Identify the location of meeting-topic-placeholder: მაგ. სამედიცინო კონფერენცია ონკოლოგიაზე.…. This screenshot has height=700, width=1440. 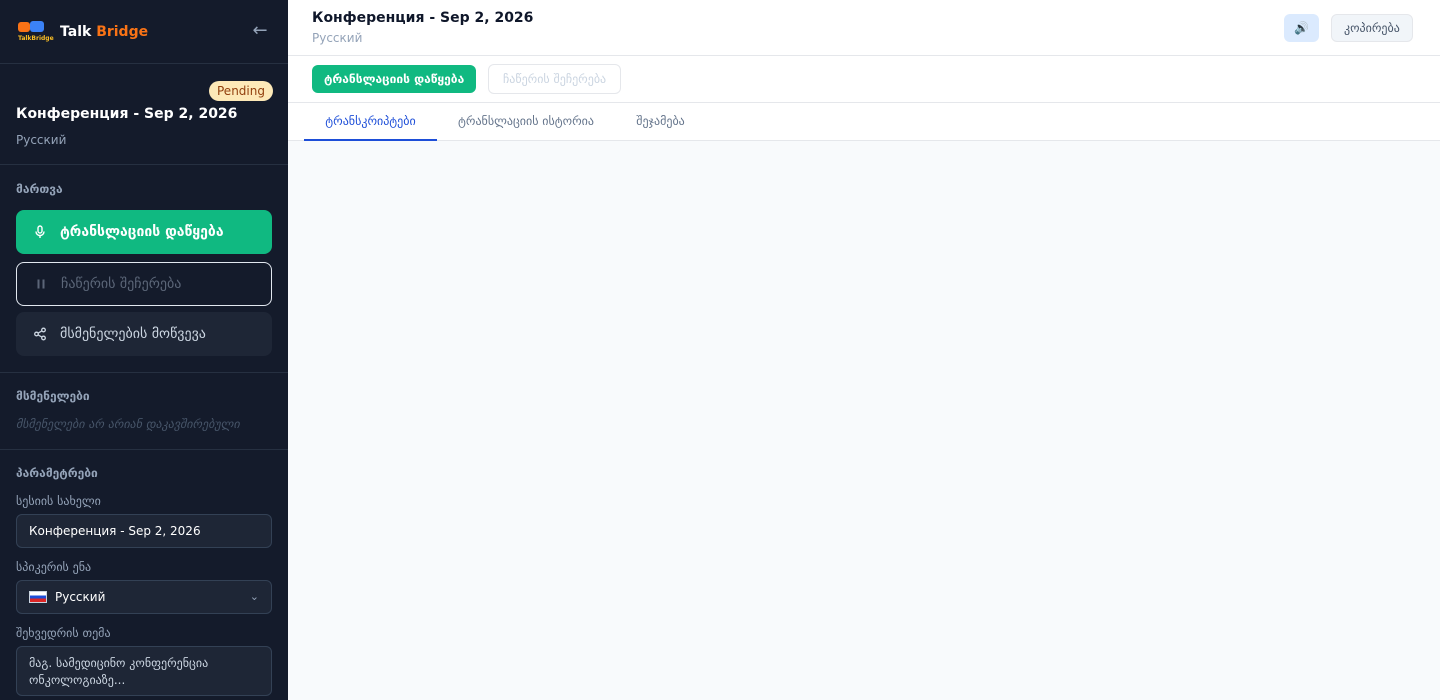
(119, 671).